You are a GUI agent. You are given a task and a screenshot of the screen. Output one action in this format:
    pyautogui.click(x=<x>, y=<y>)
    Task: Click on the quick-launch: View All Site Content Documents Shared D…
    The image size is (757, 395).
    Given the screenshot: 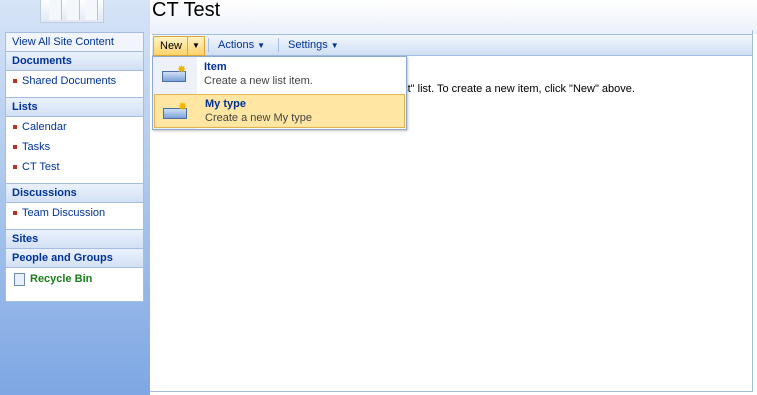 What is the action you would take?
    pyautogui.click(x=74, y=167)
    